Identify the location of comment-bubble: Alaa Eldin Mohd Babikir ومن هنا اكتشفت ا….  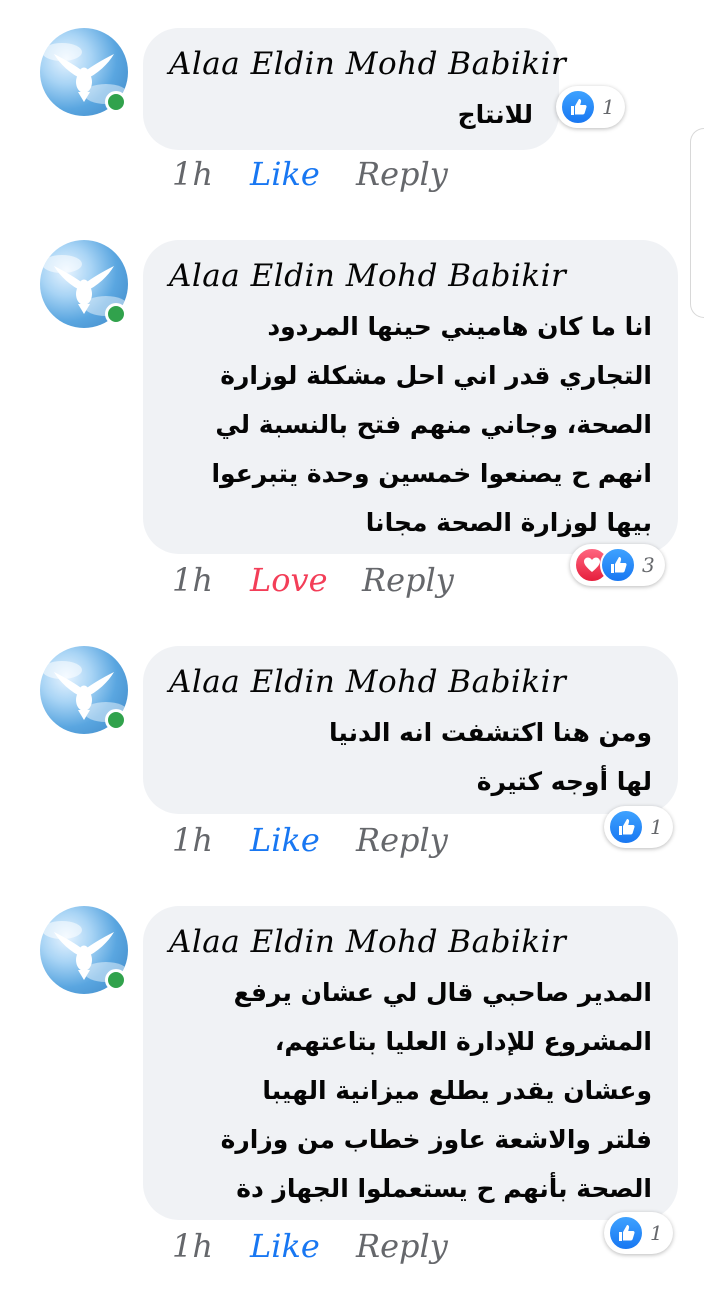
(410, 730).